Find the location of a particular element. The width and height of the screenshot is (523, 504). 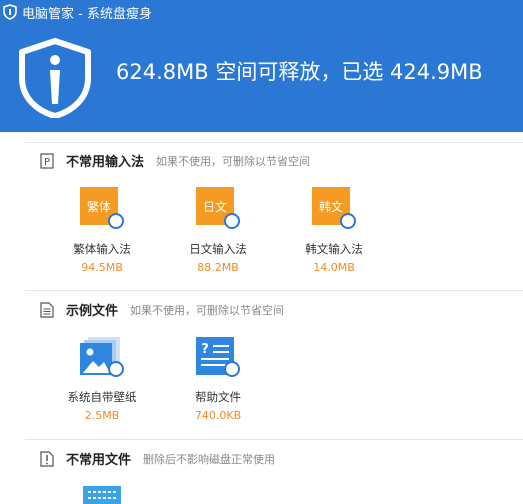

title-bar: 电脑管家 - 系统盘瘦身 is located at coordinates (76, 12).